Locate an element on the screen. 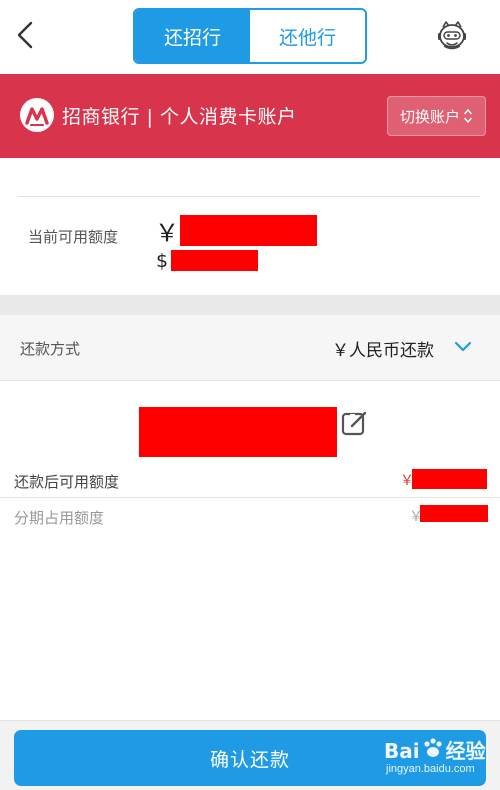 This screenshot has height=790, width=500. top-nav-bar: 还招行 还他行 is located at coordinates (250, 37).